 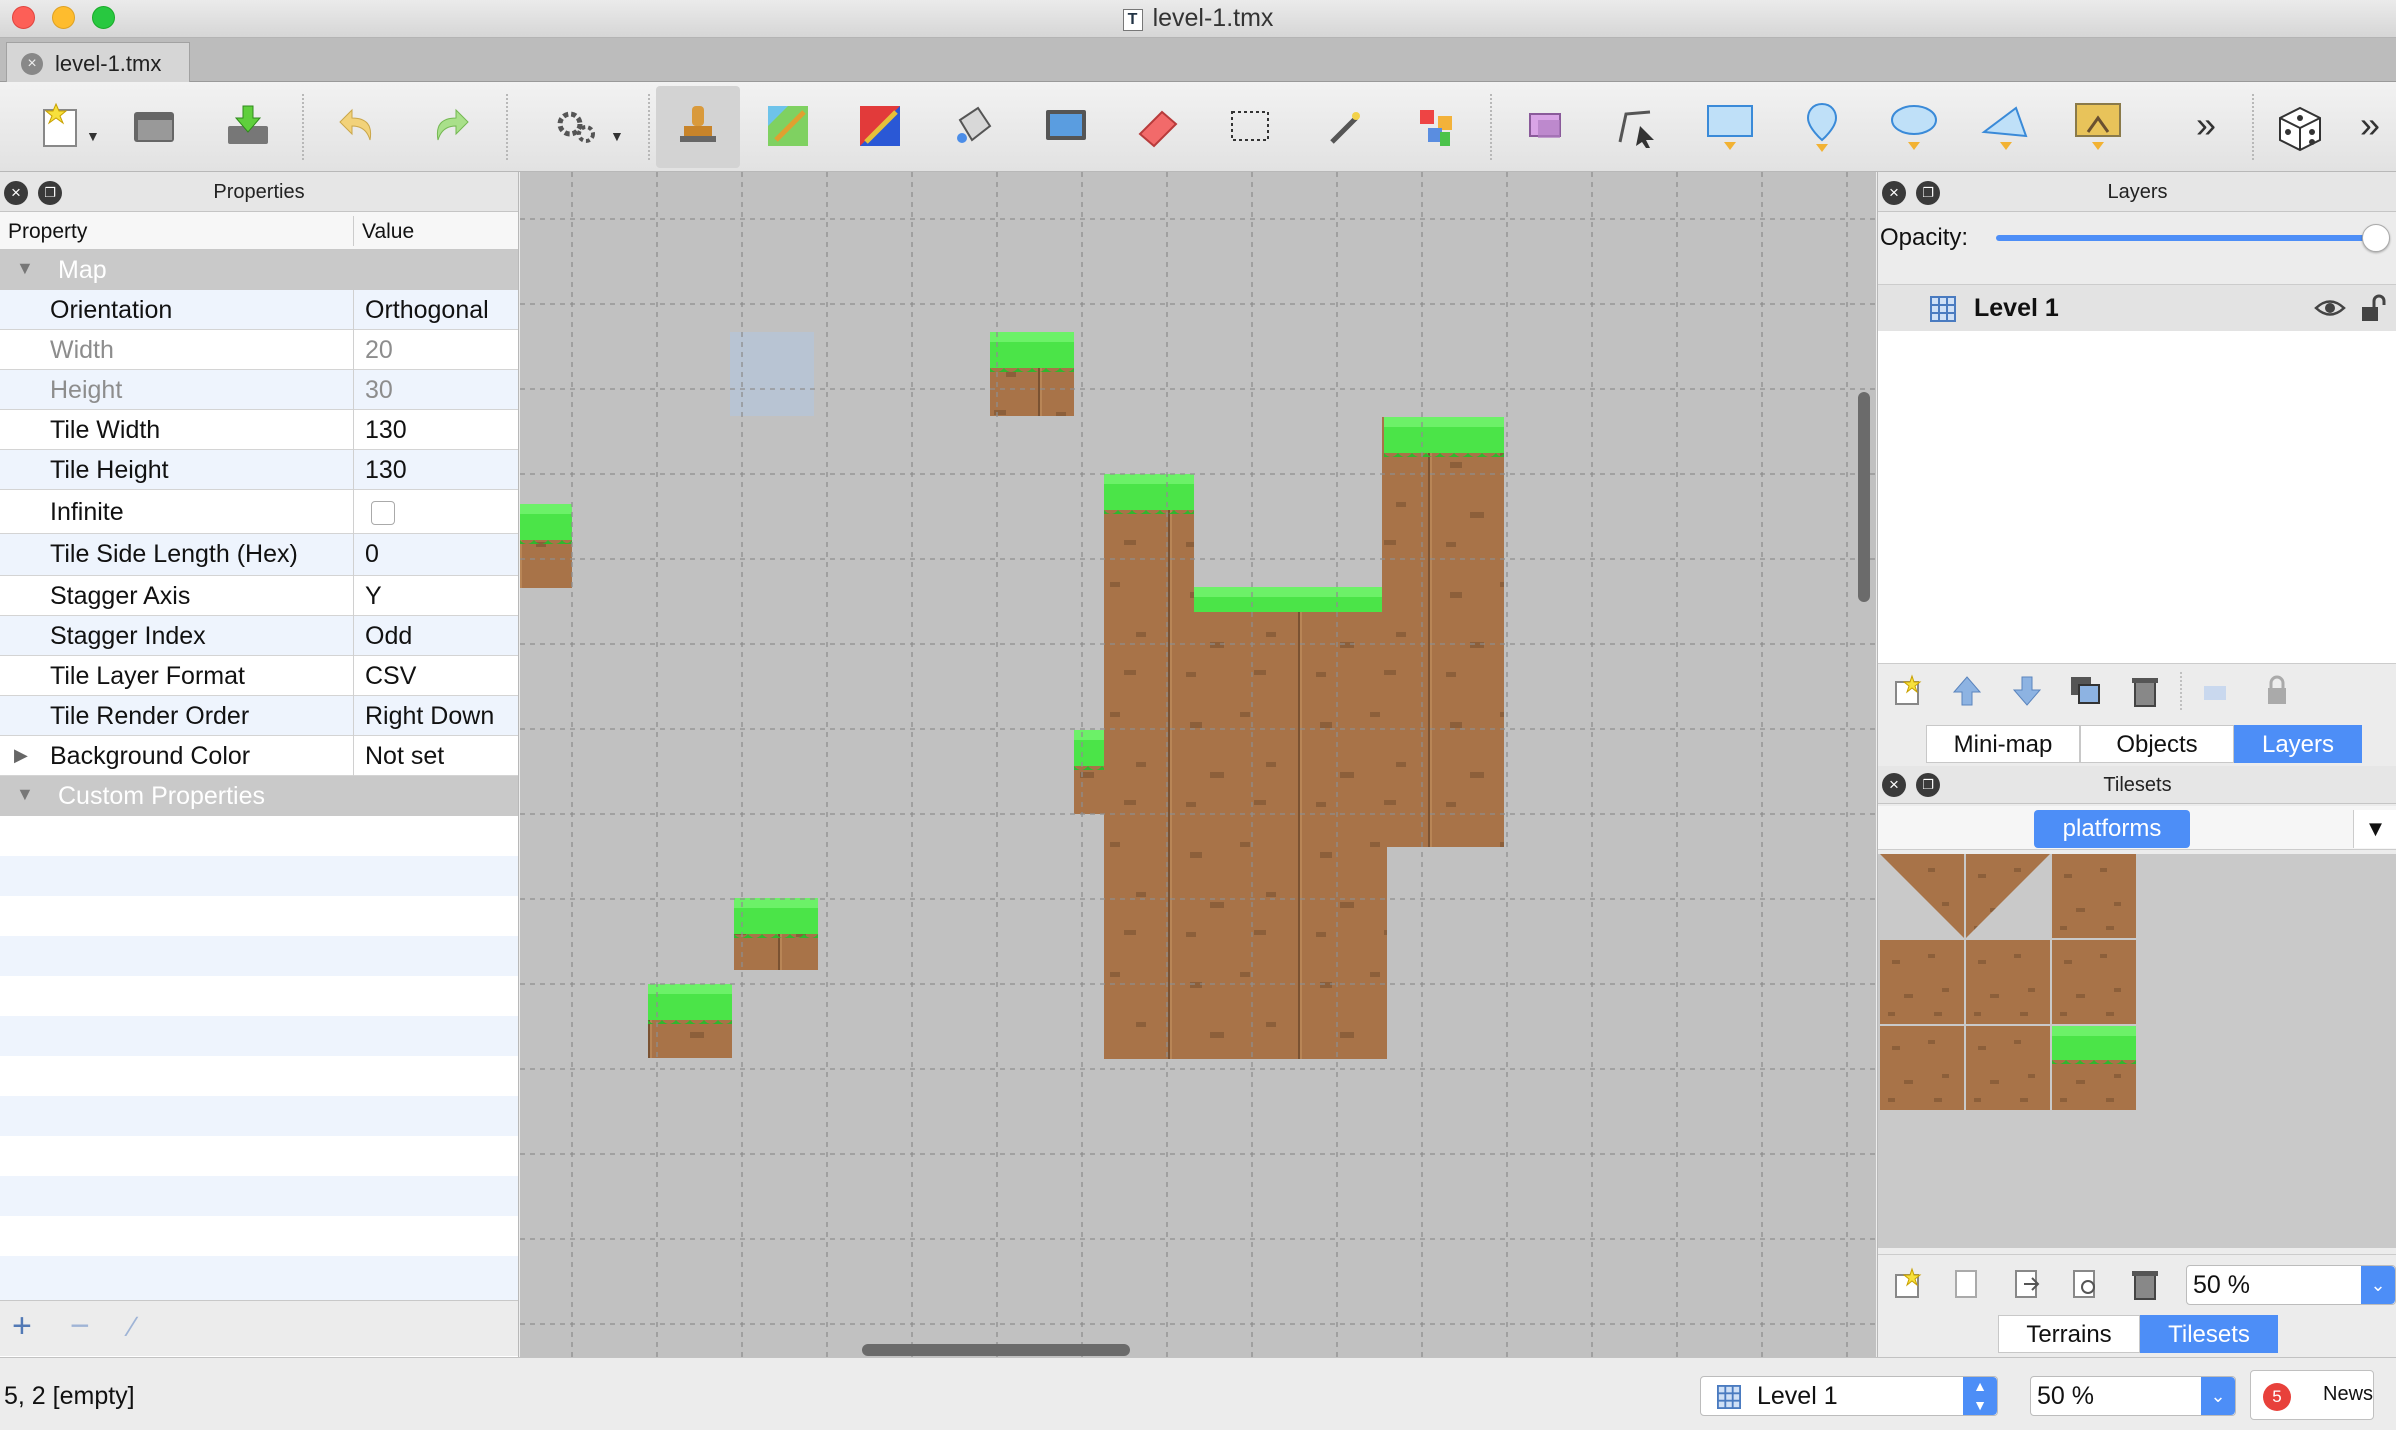 I want to click on terrain-brush-icon, so click(x=788, y=126).